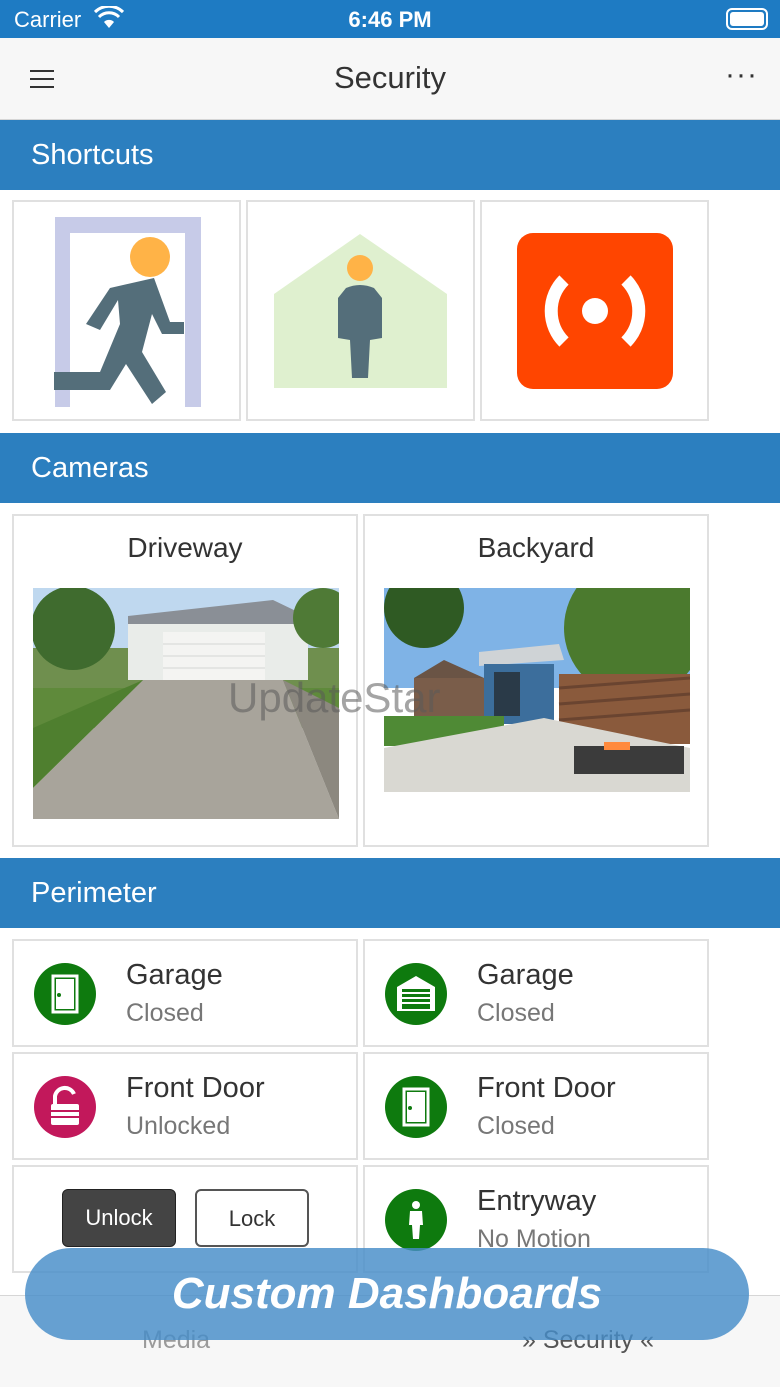 Image resolution: width=780 pixels, height=1387 pixels. I want to click on garage-closed-icon, so click(416, 994).